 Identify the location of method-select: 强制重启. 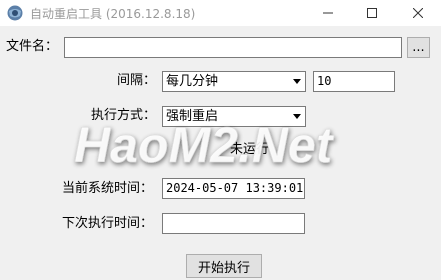
(234, 116).